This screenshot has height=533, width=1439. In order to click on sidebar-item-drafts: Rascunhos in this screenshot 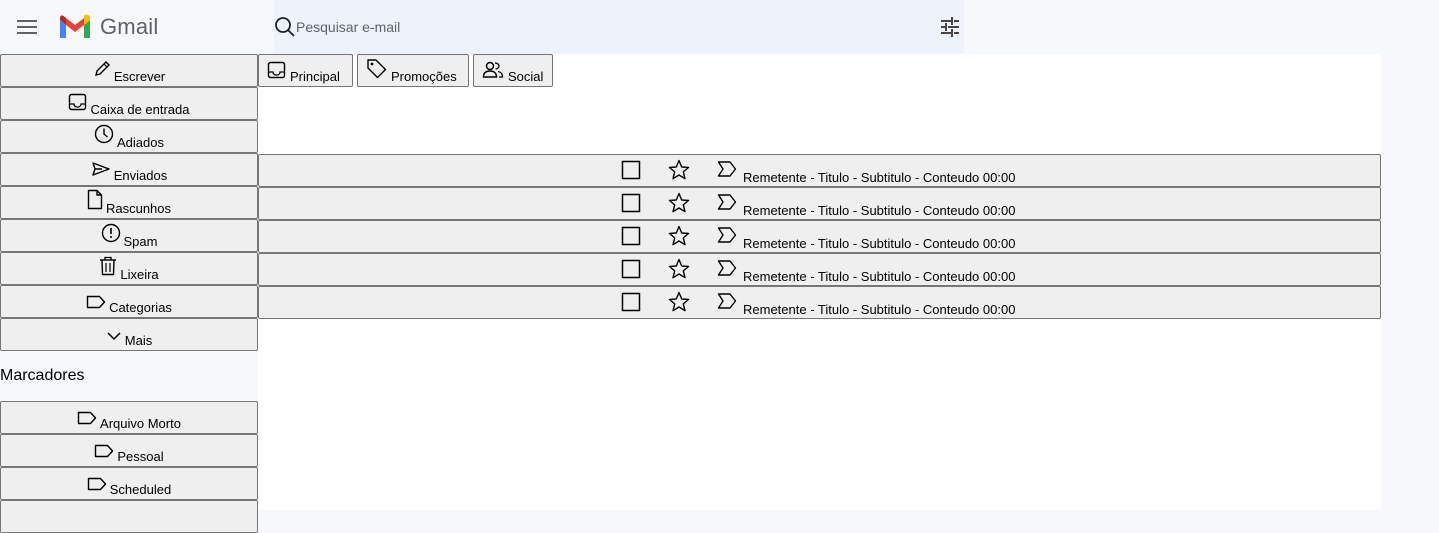, I will do `click(129, 202)`.